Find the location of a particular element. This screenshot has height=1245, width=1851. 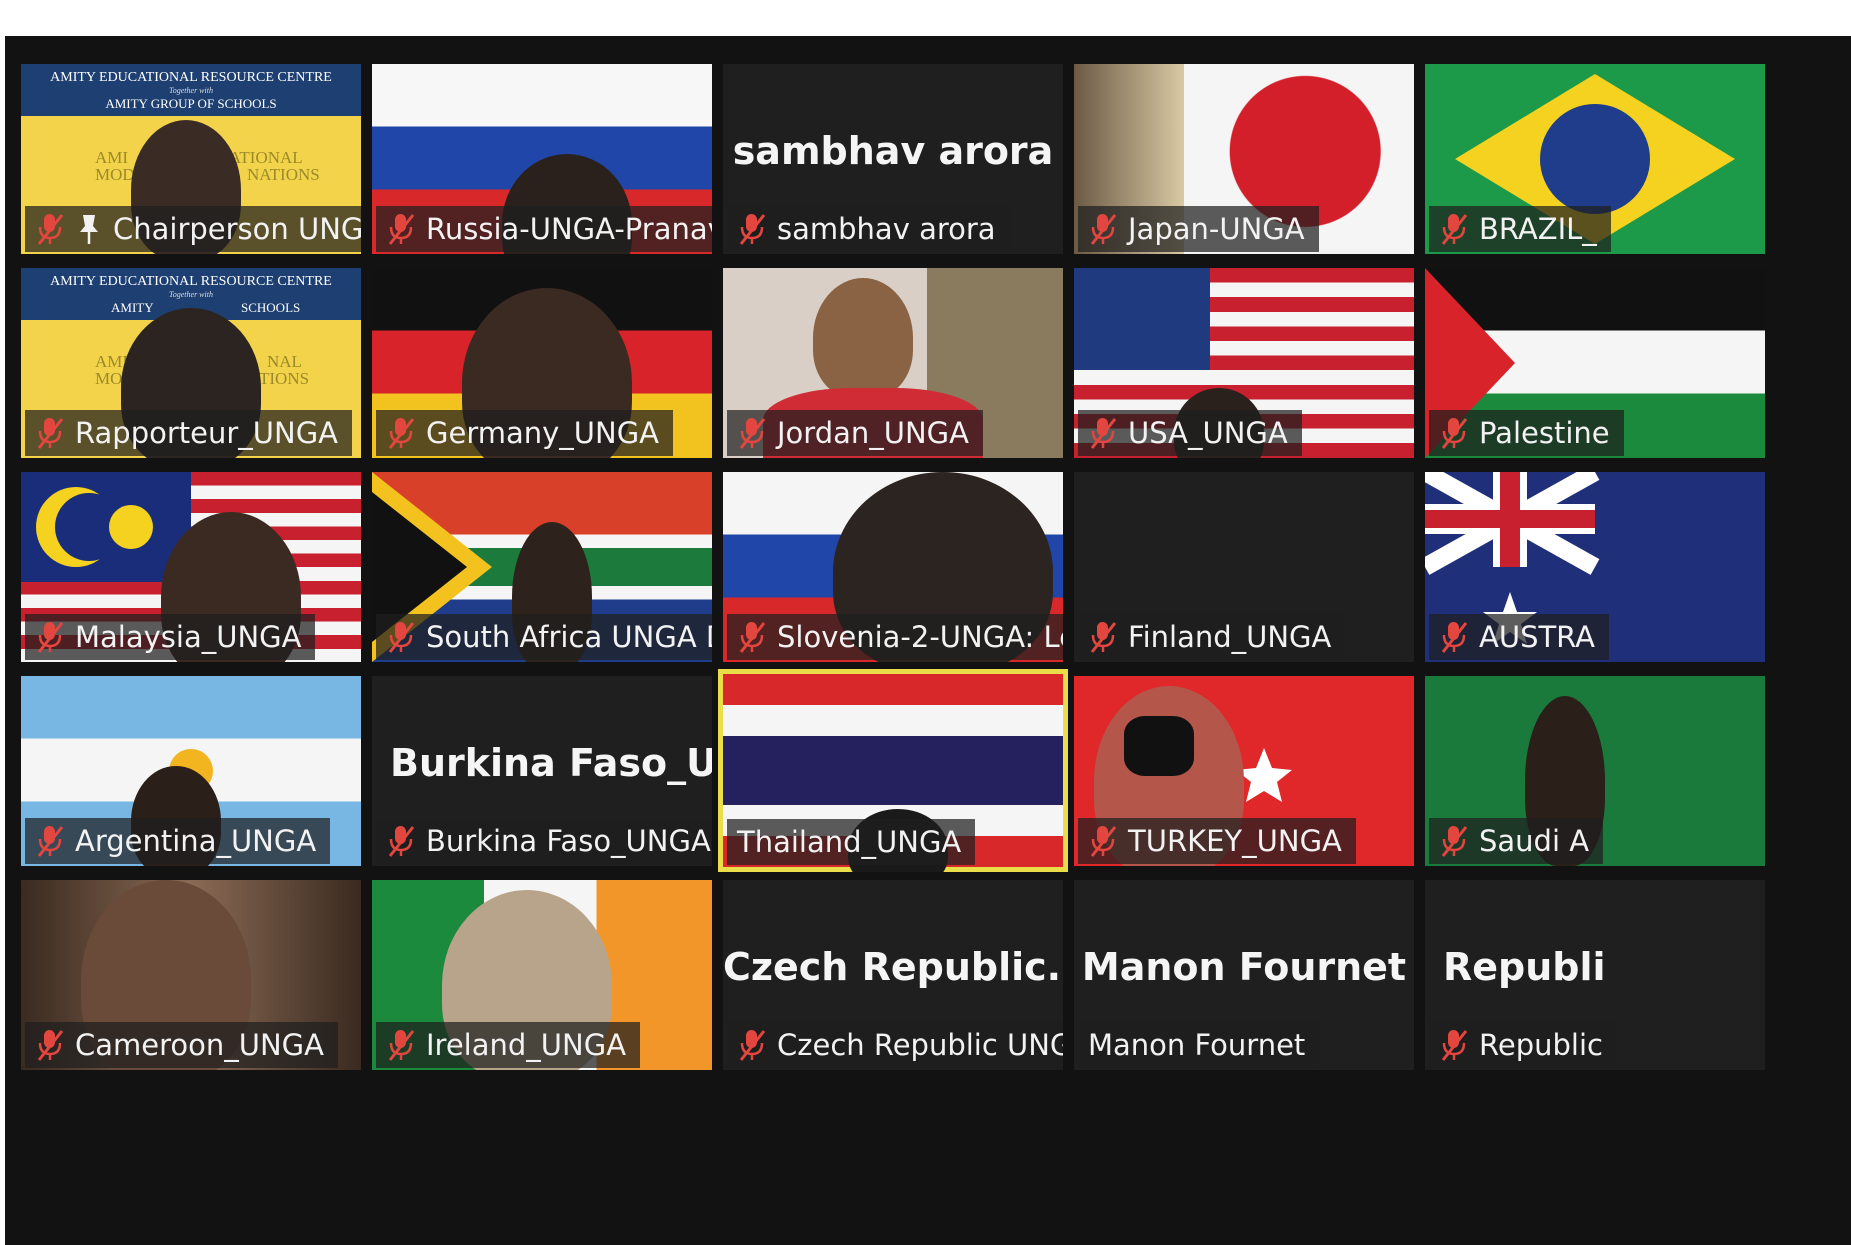

participant-label: Czech Republic UNGA is located at coordinates (895, 1045).